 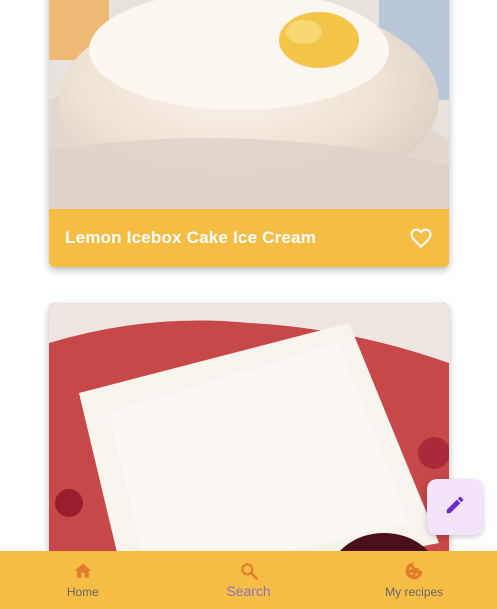 I want to click on nav-item-home: Home, so click(x=83, y=580).